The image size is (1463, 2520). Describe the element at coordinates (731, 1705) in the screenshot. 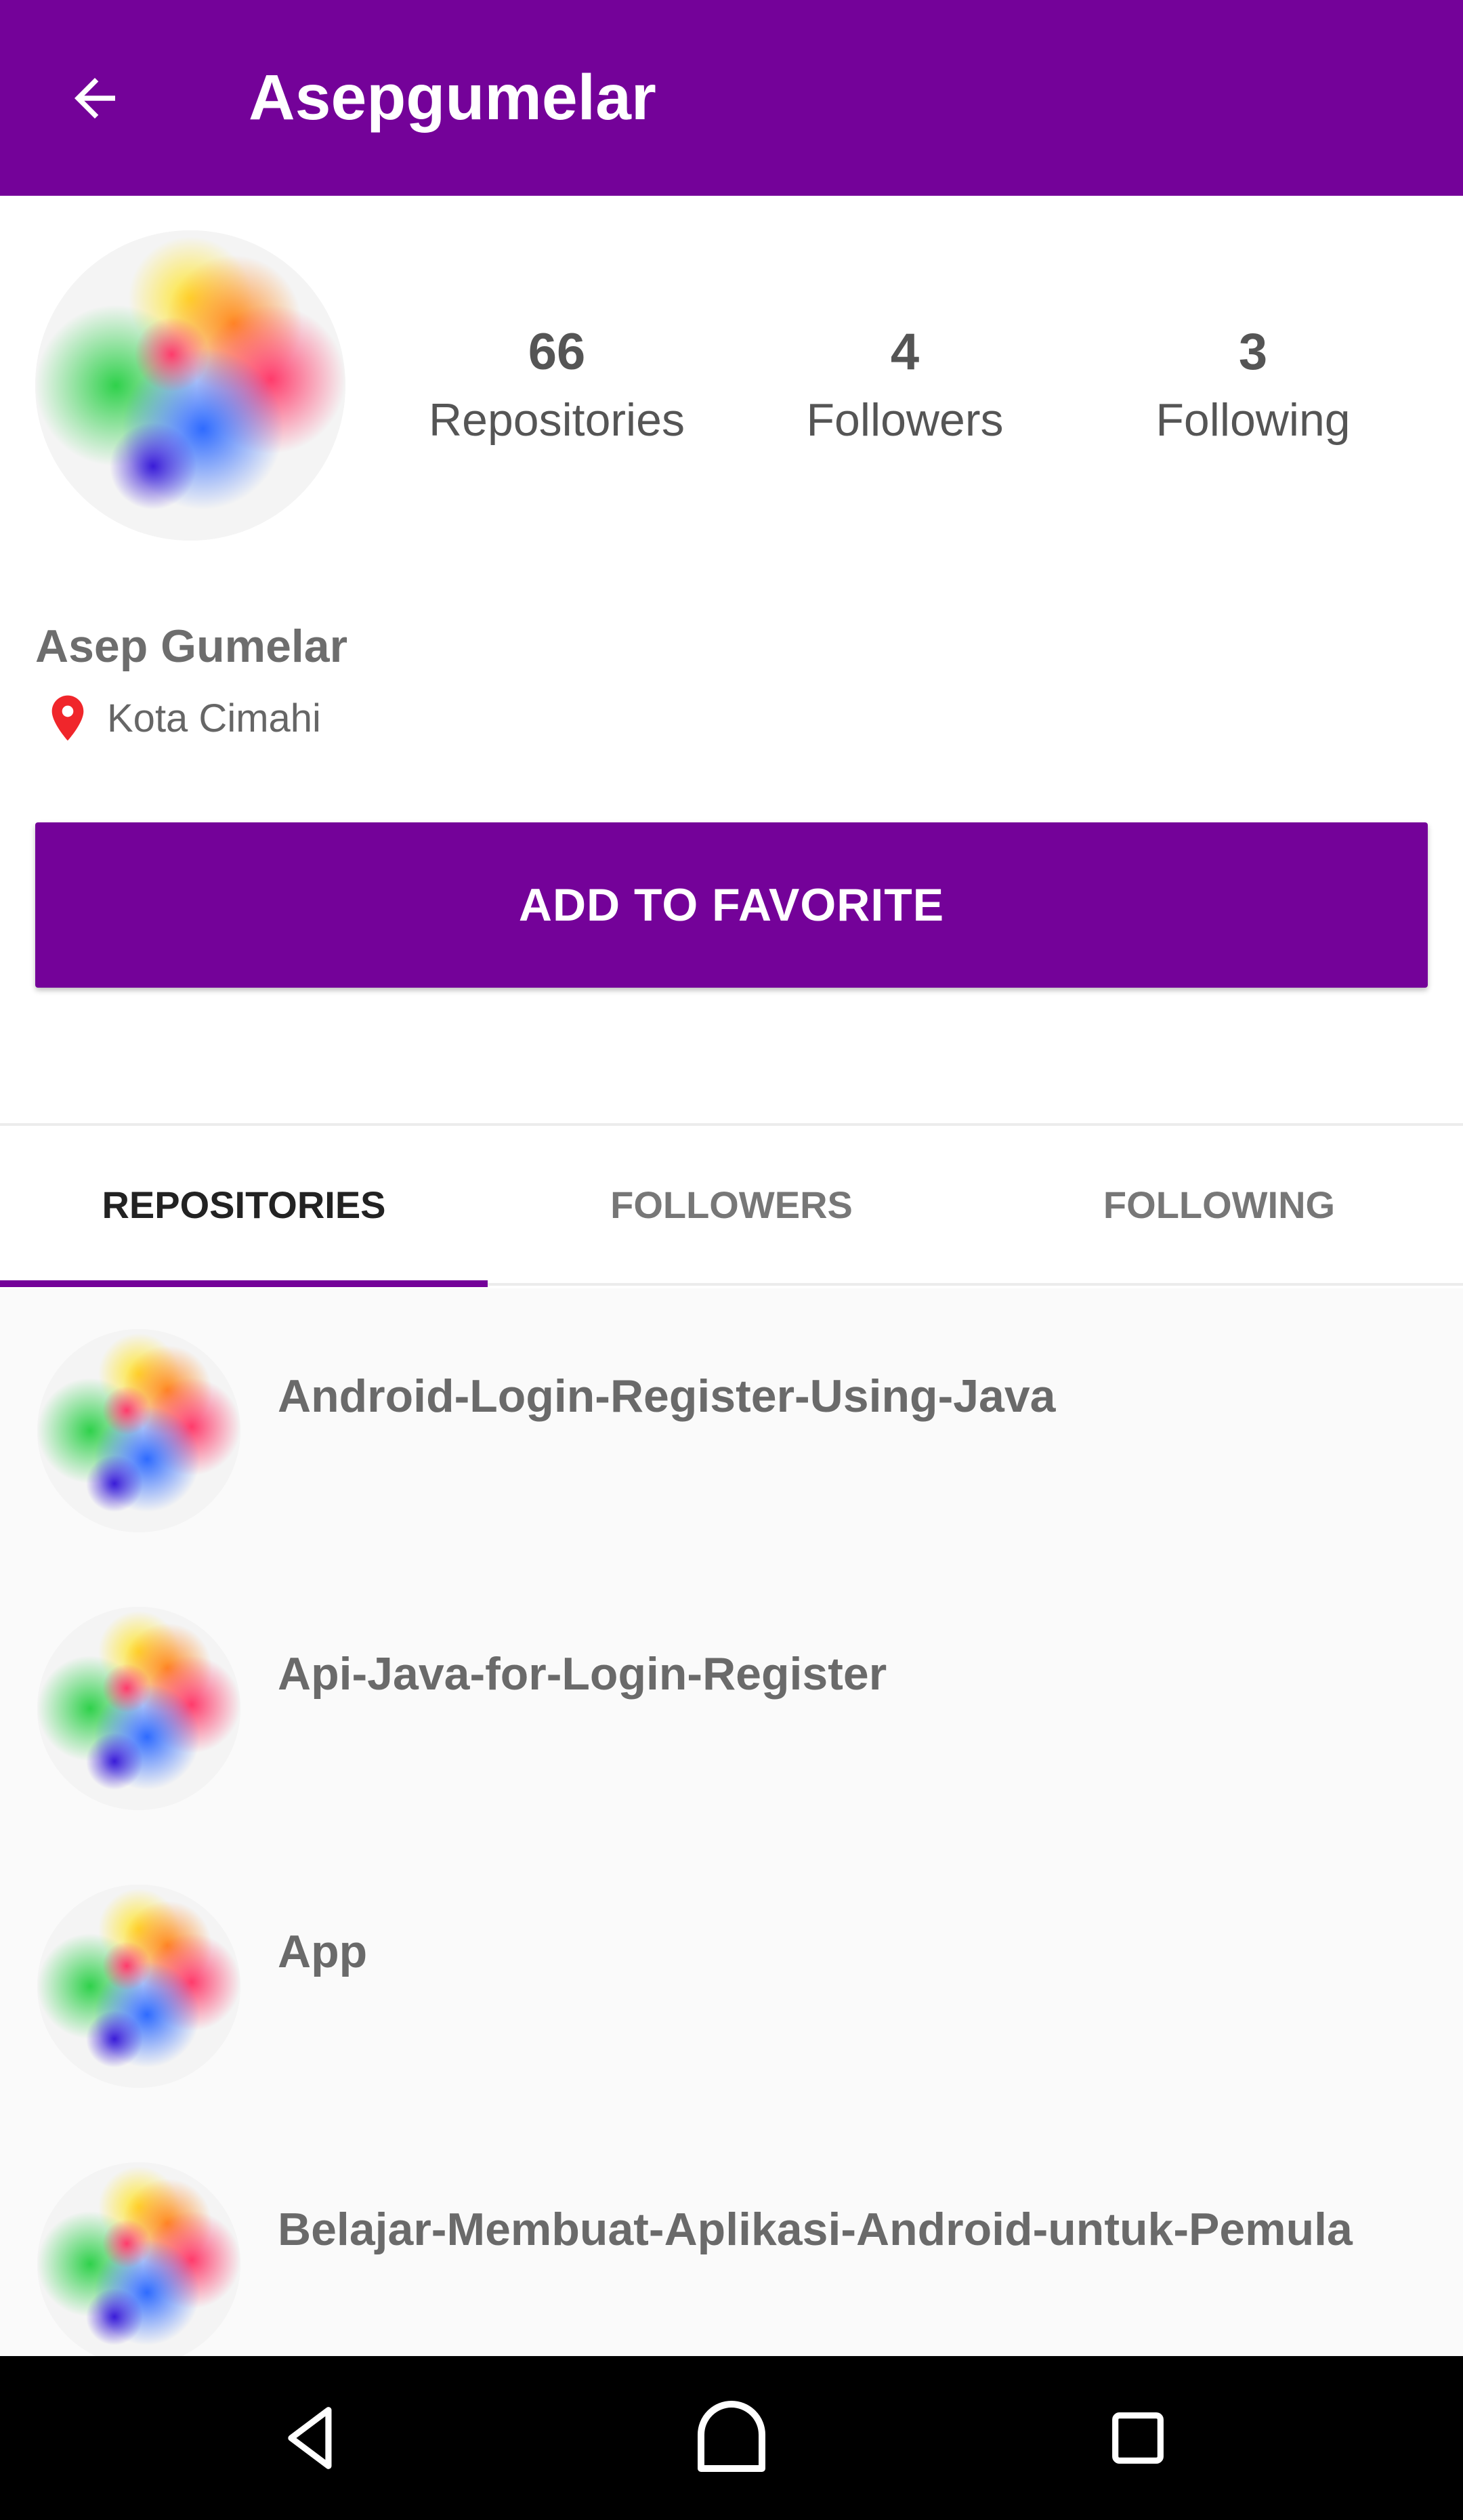

I see `list-item: Api-Java-for-Login-Register` at that location.